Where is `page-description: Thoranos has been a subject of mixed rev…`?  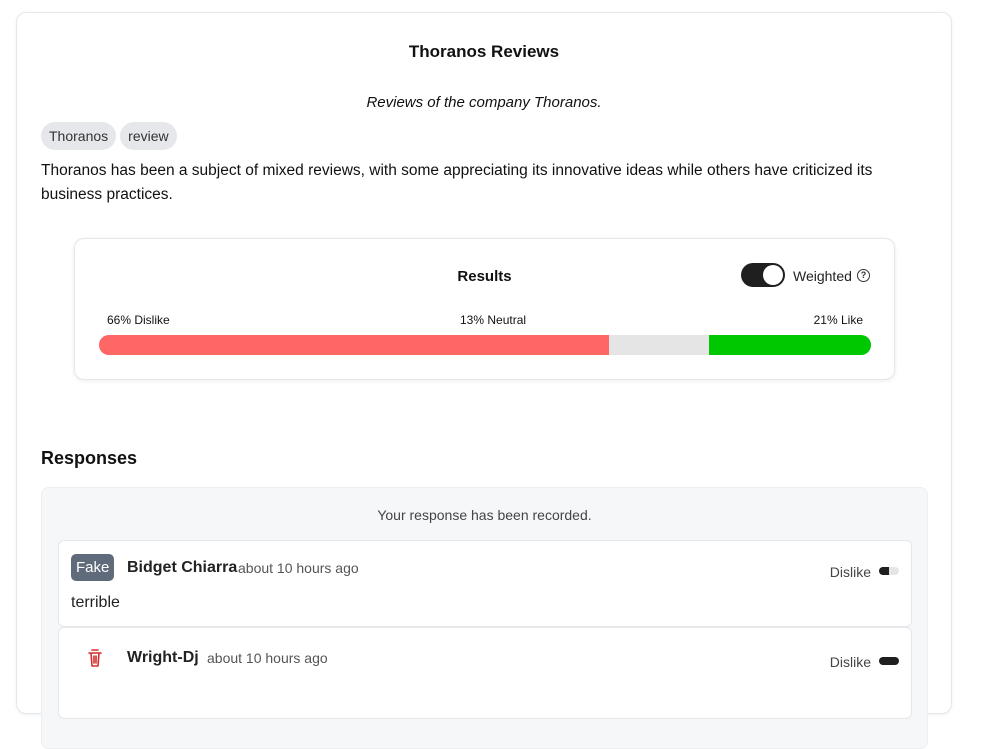
page-description: Thoranos has been a subject of mixed rev… is located at coordinates (457, 182).